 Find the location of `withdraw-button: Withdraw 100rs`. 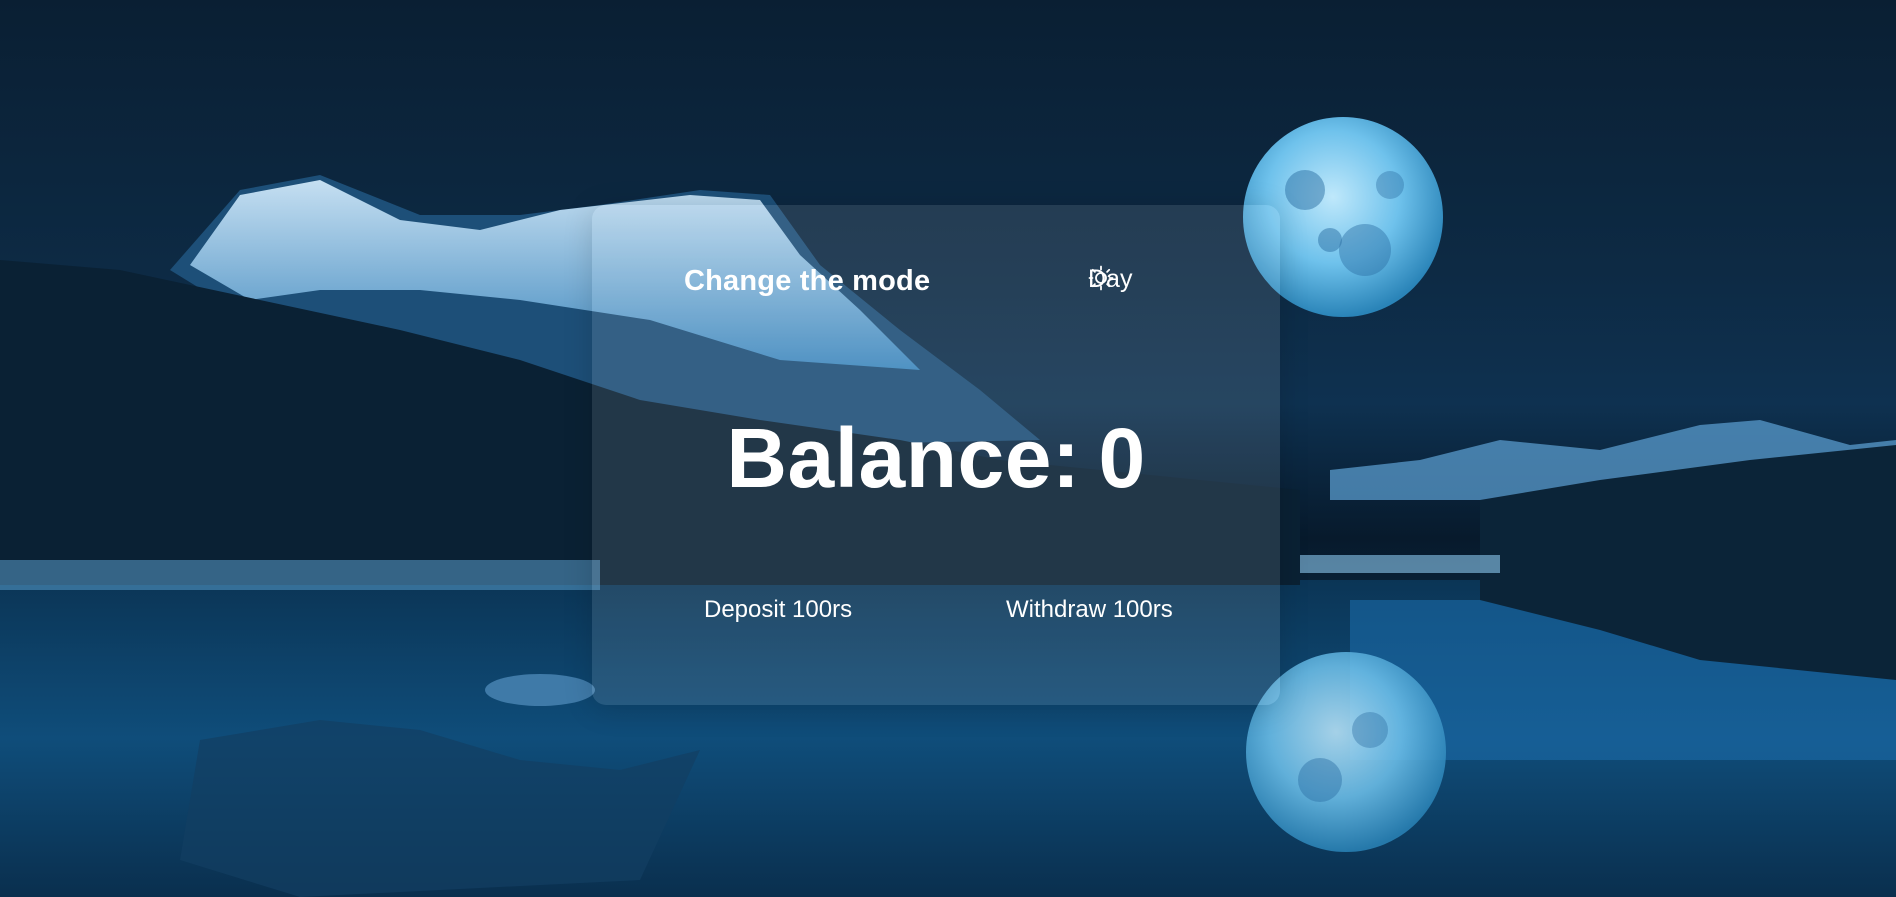

withdraw-button: Withdraw 100rs is located at coordinates (1089, 610).